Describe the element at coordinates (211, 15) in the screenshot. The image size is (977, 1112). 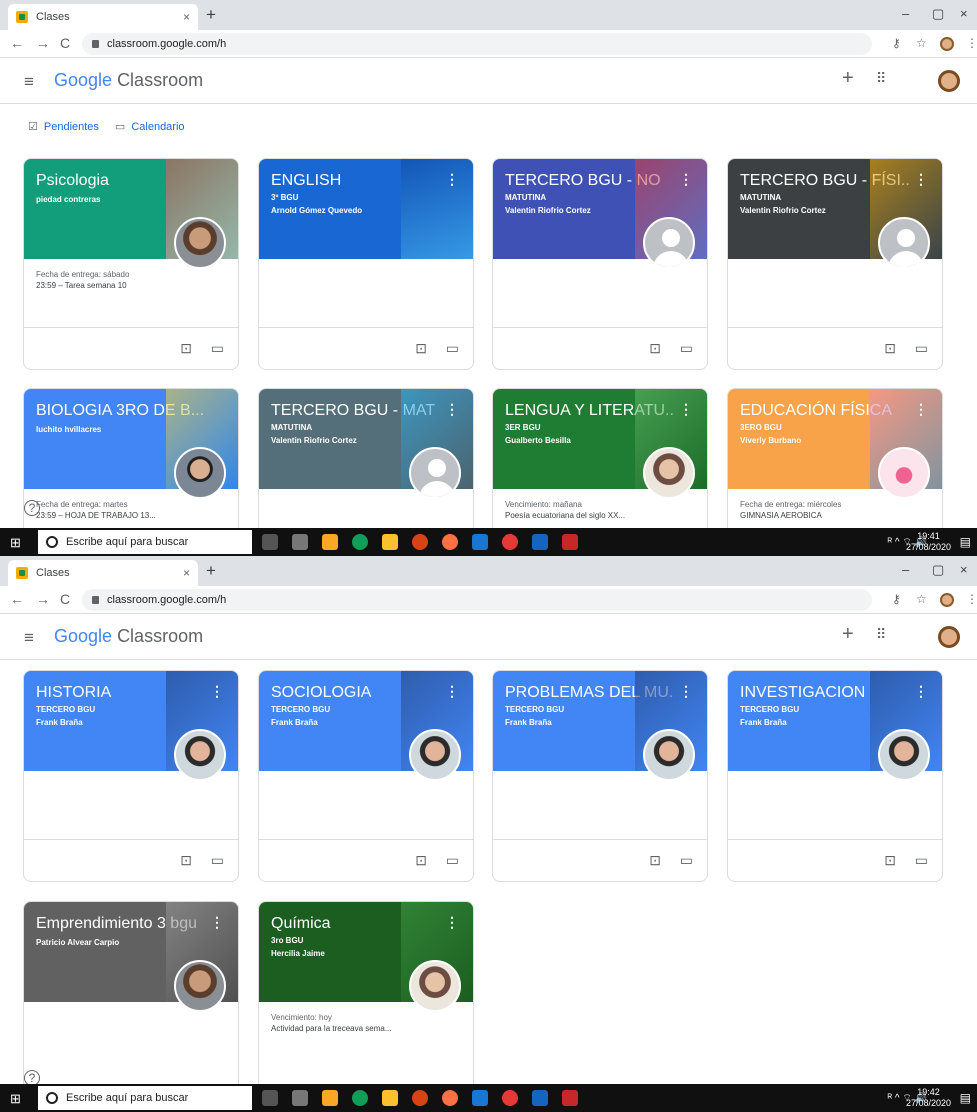
I see `new-tab-button: +` at that location.